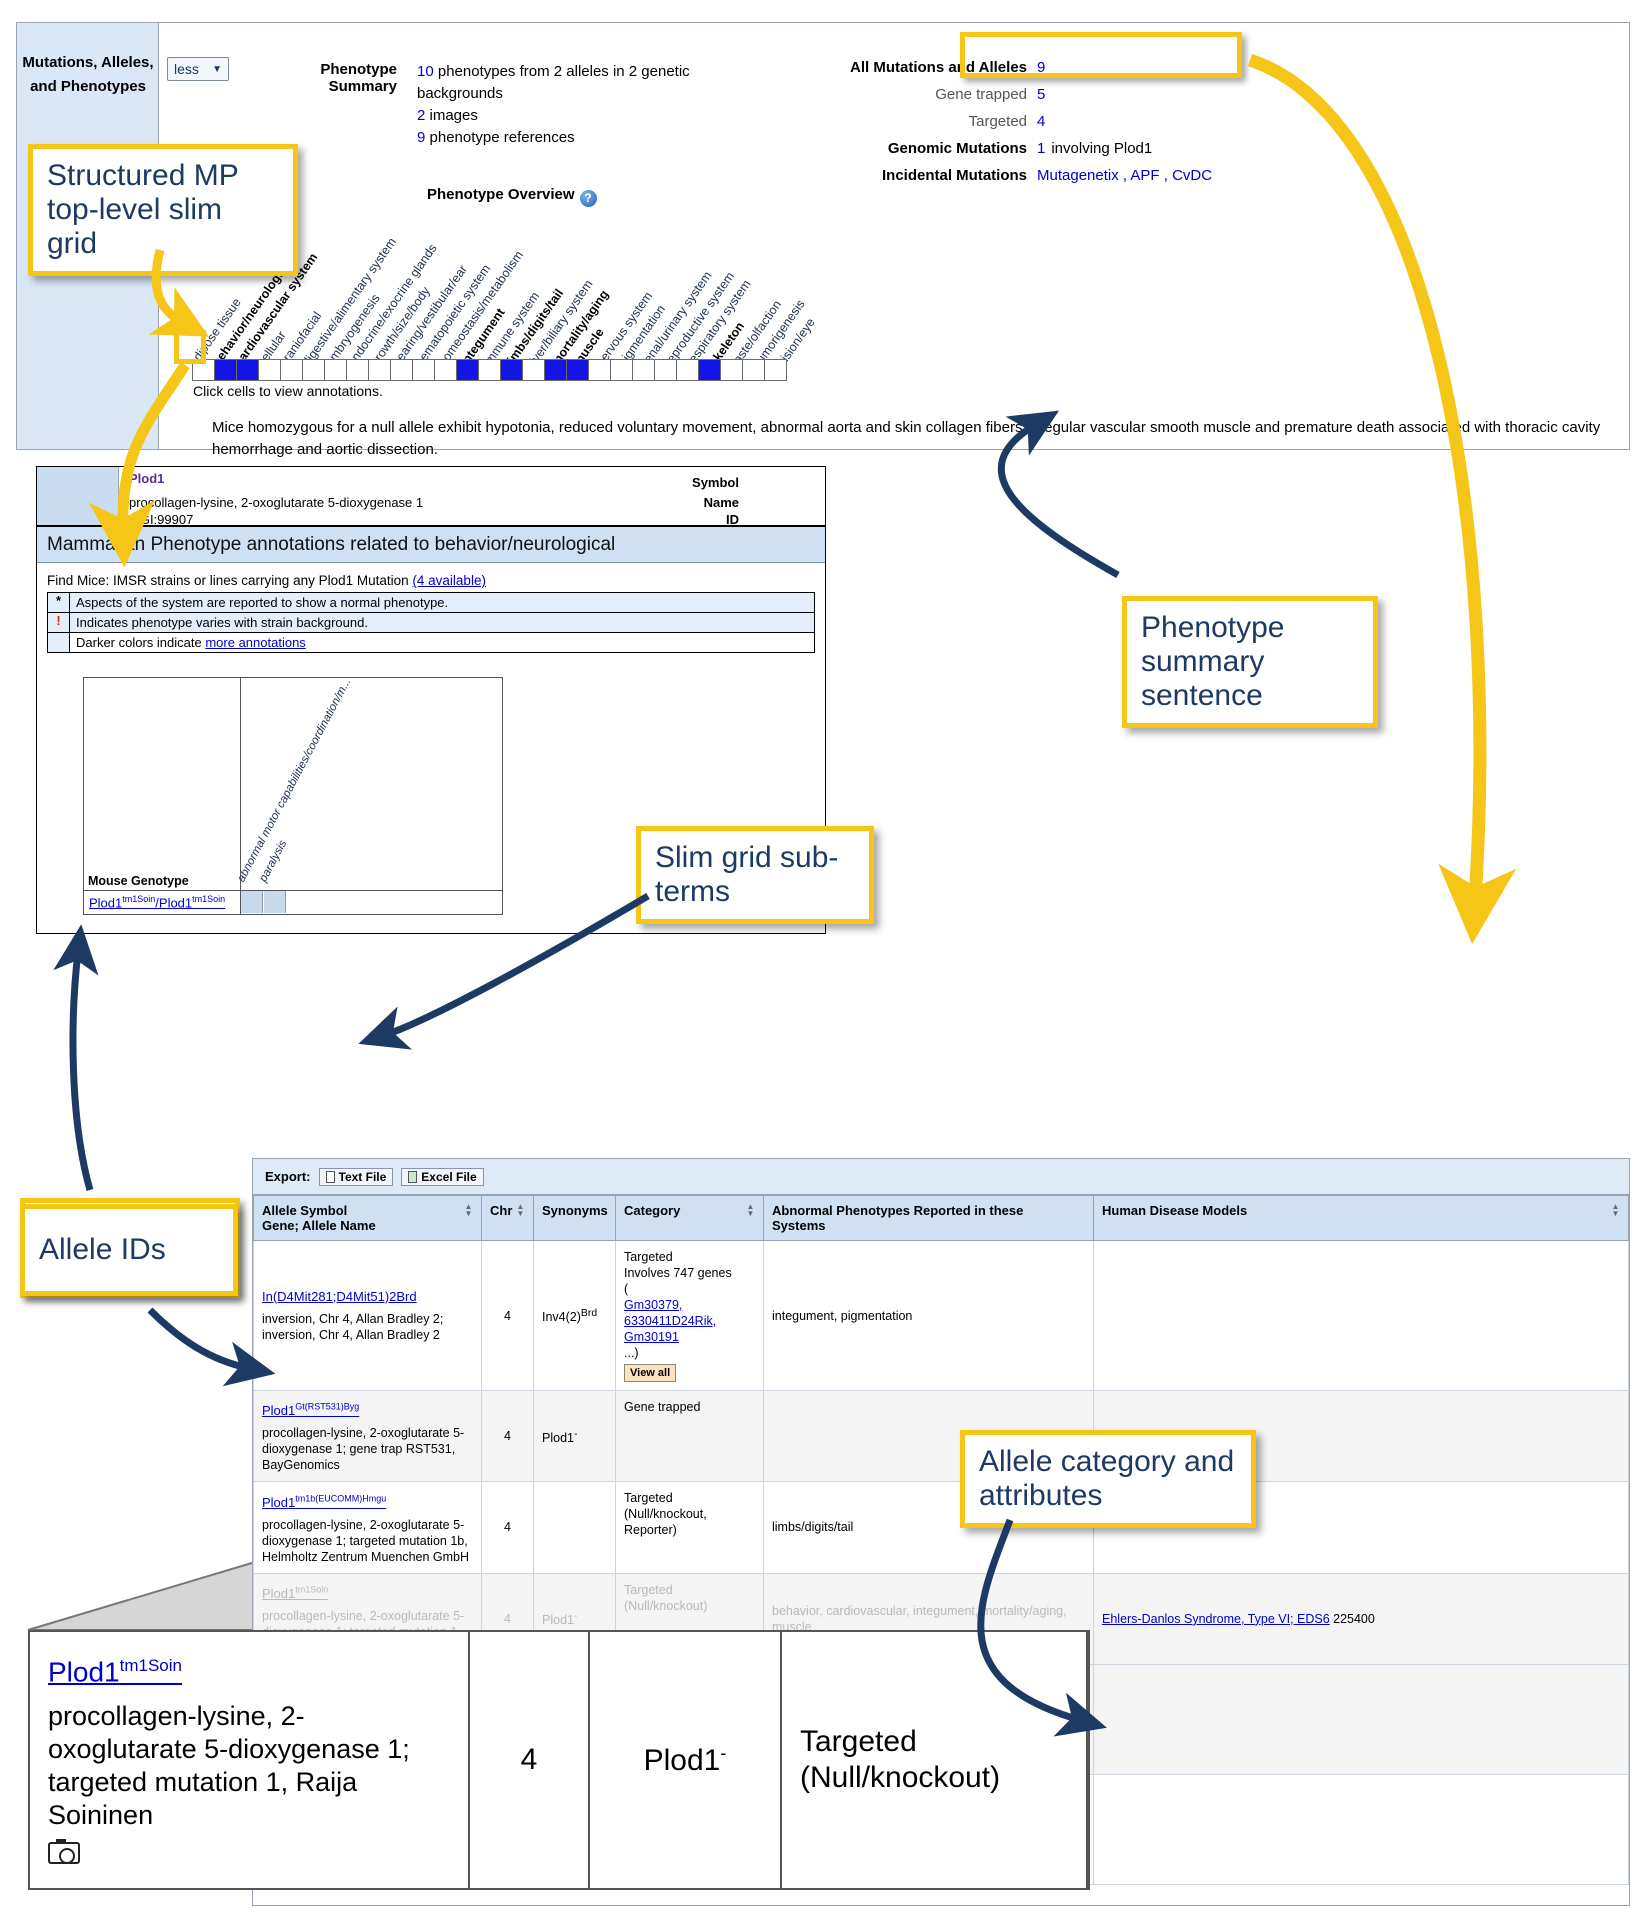 The image size is (1644, 1908). Describe the element at coordinates (941, 1177) in the screenshot. I see `export-bar: Export: Text File Excel File` at that location.